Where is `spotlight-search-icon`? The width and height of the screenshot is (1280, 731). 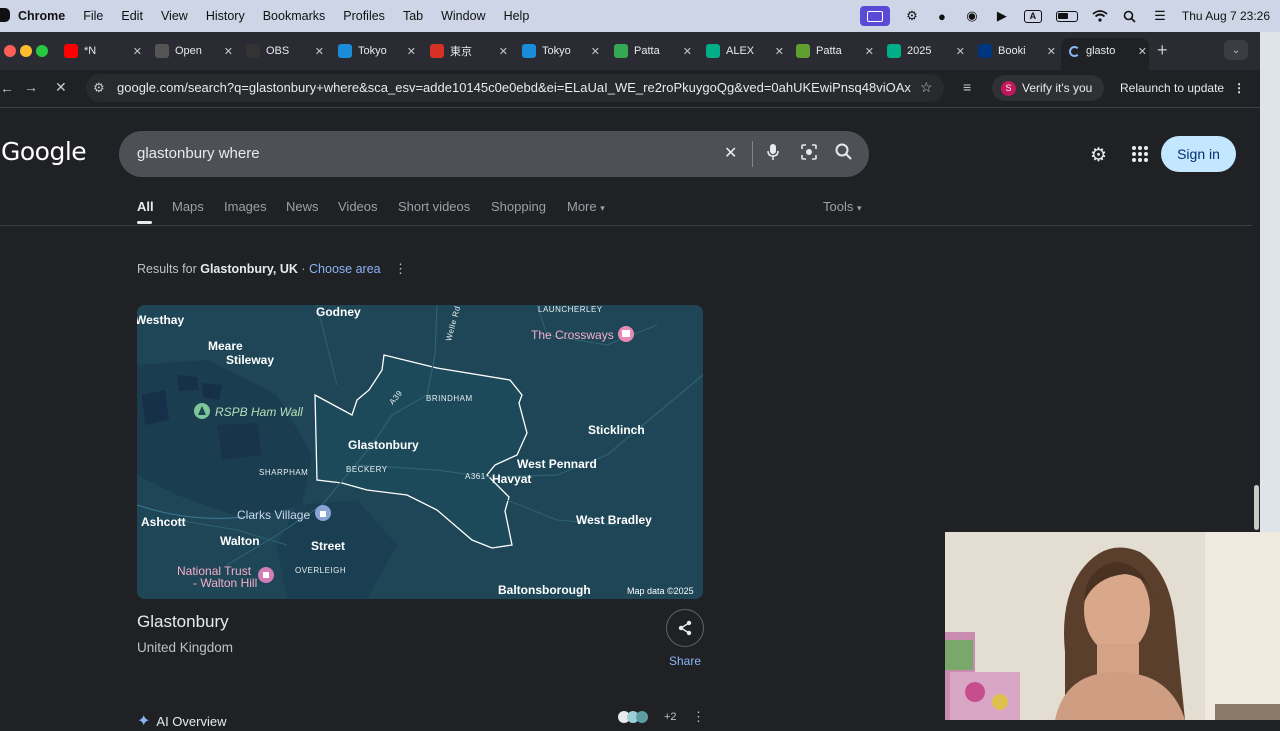
spotlight-search-icon is located at coordinates (1130, 16).